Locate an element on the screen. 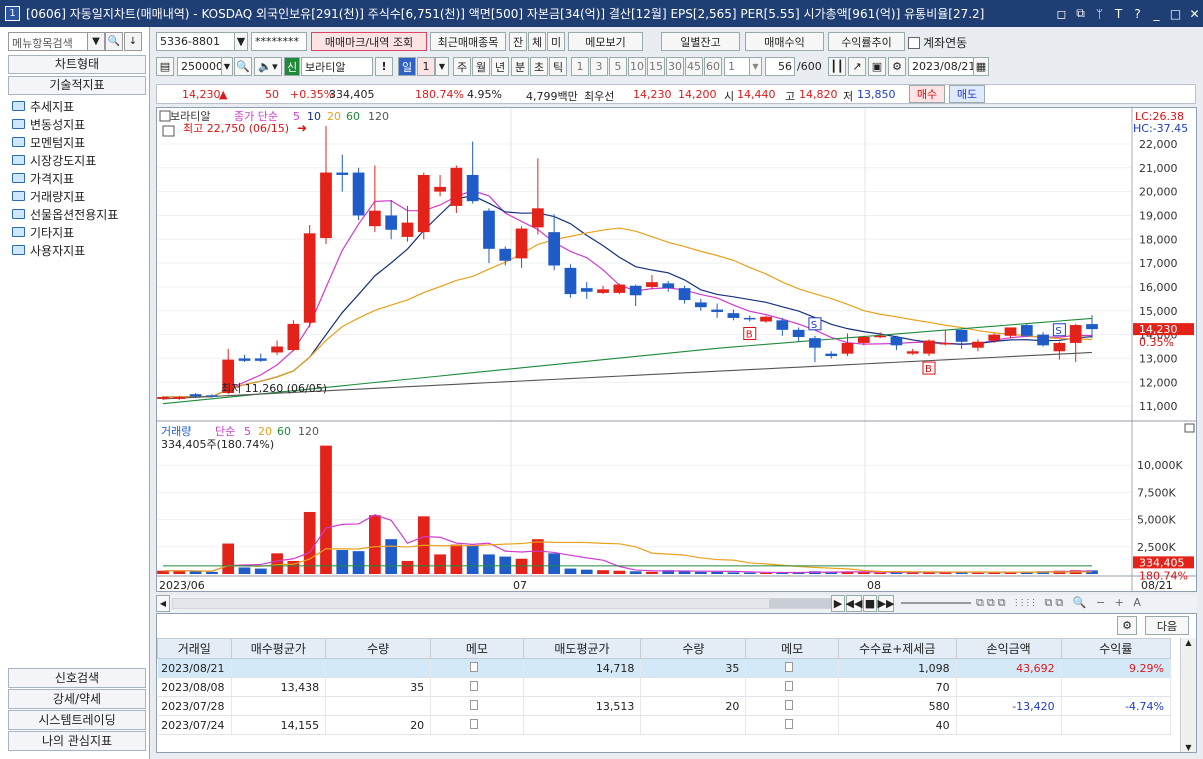  pin-icon: ◻ is located at coordinates (1061, 14).